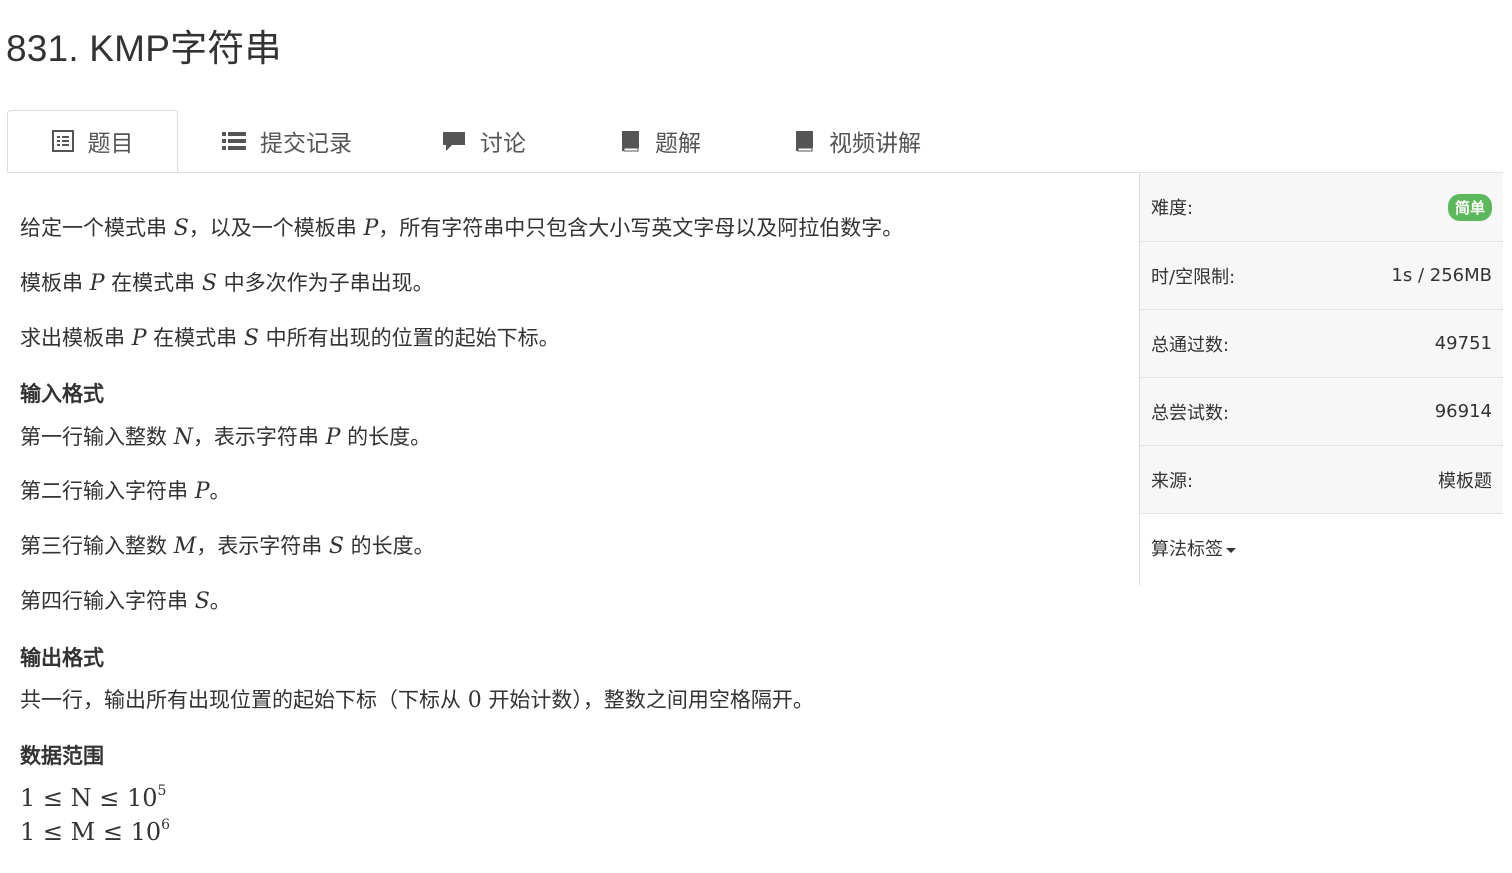  I want to click on caret-down-icon, so click(1231, 550).